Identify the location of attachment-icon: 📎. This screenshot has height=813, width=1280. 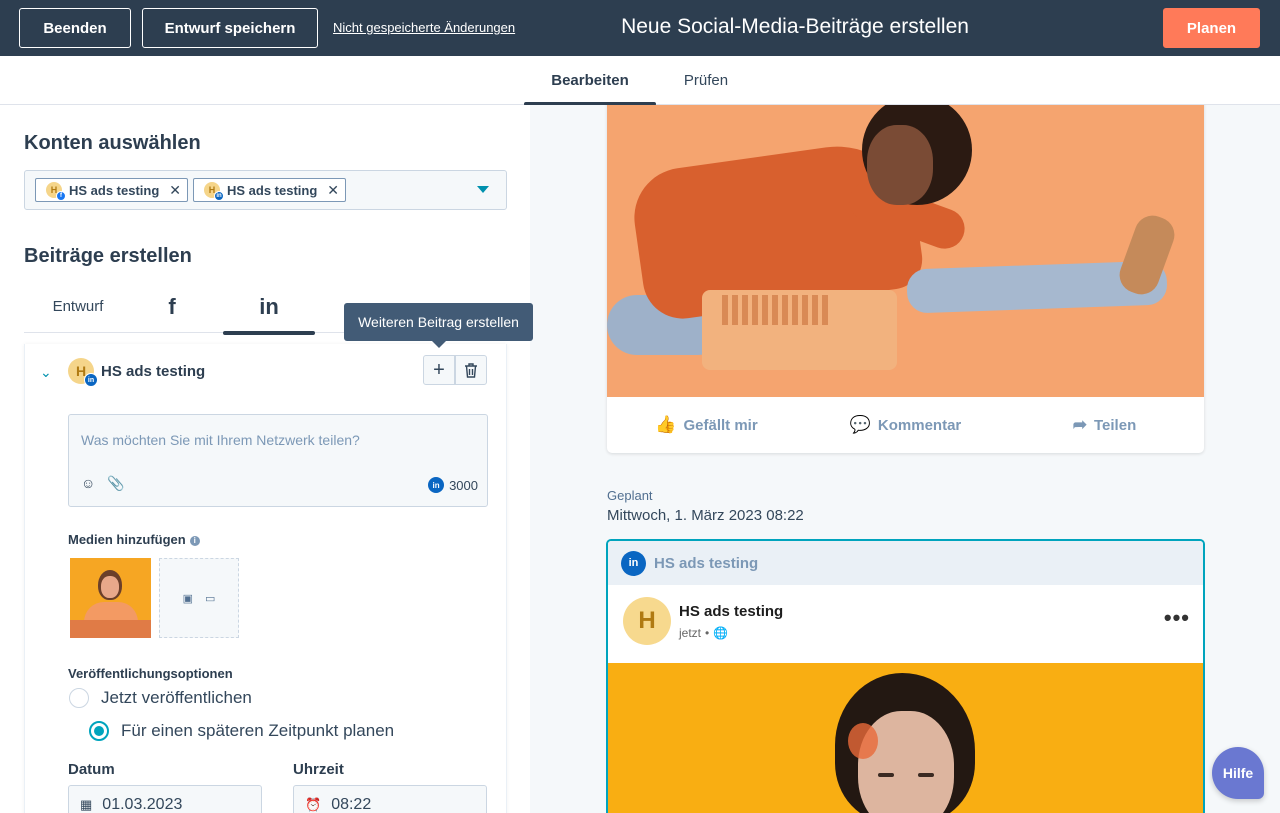
(115, 483).